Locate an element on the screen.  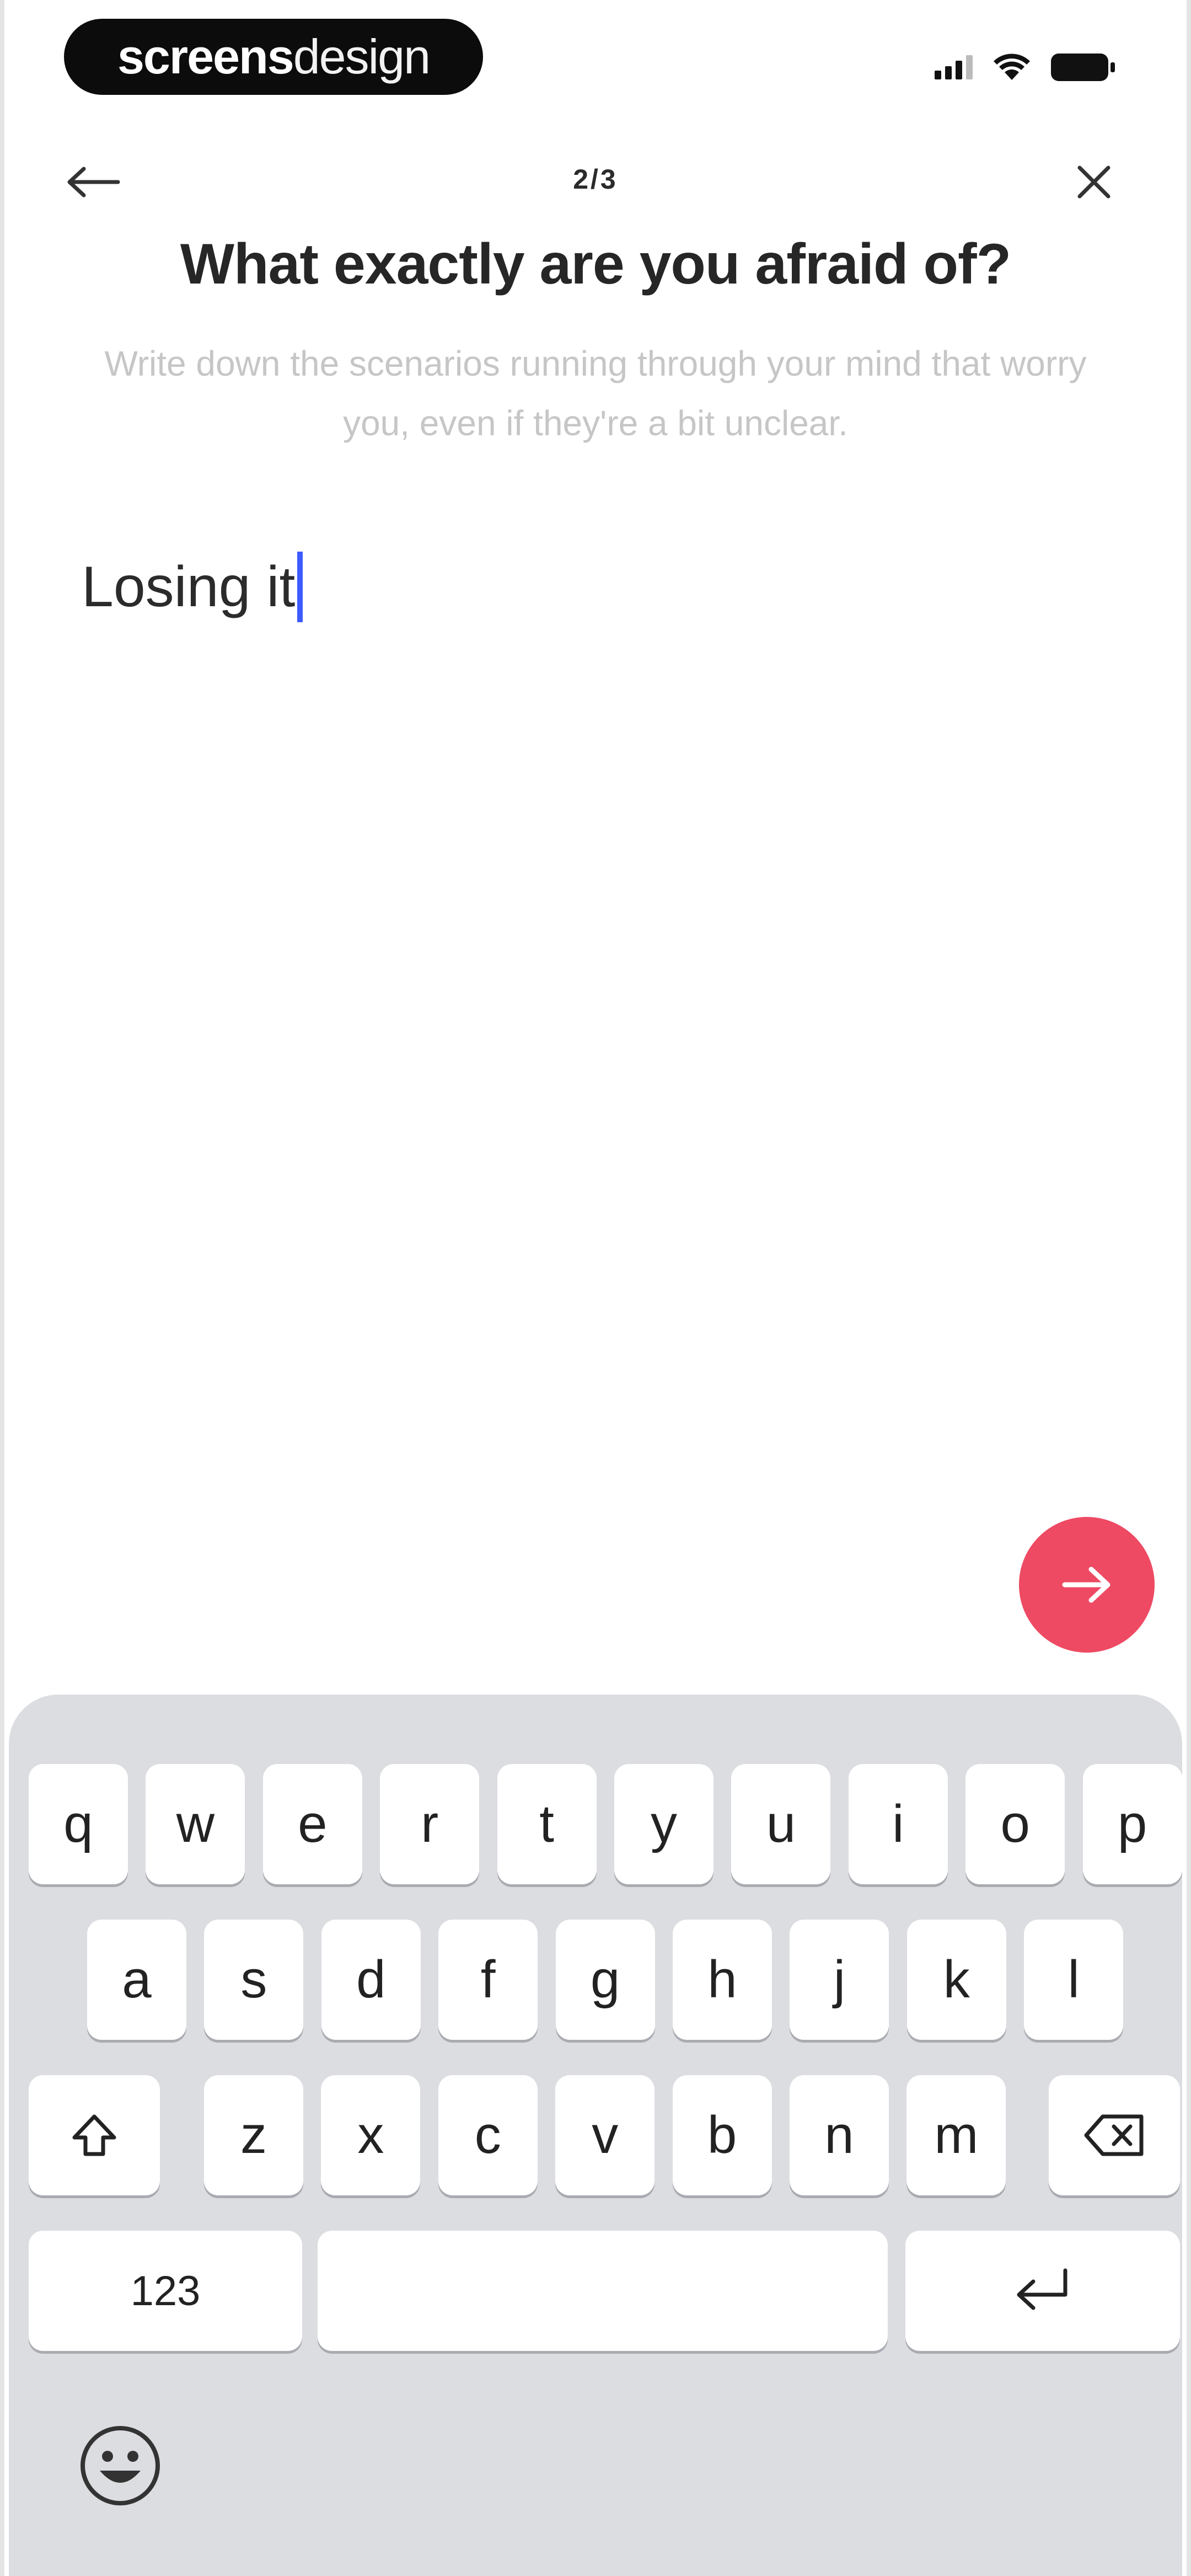
key-x: x is located at coordinates (371, 2135).